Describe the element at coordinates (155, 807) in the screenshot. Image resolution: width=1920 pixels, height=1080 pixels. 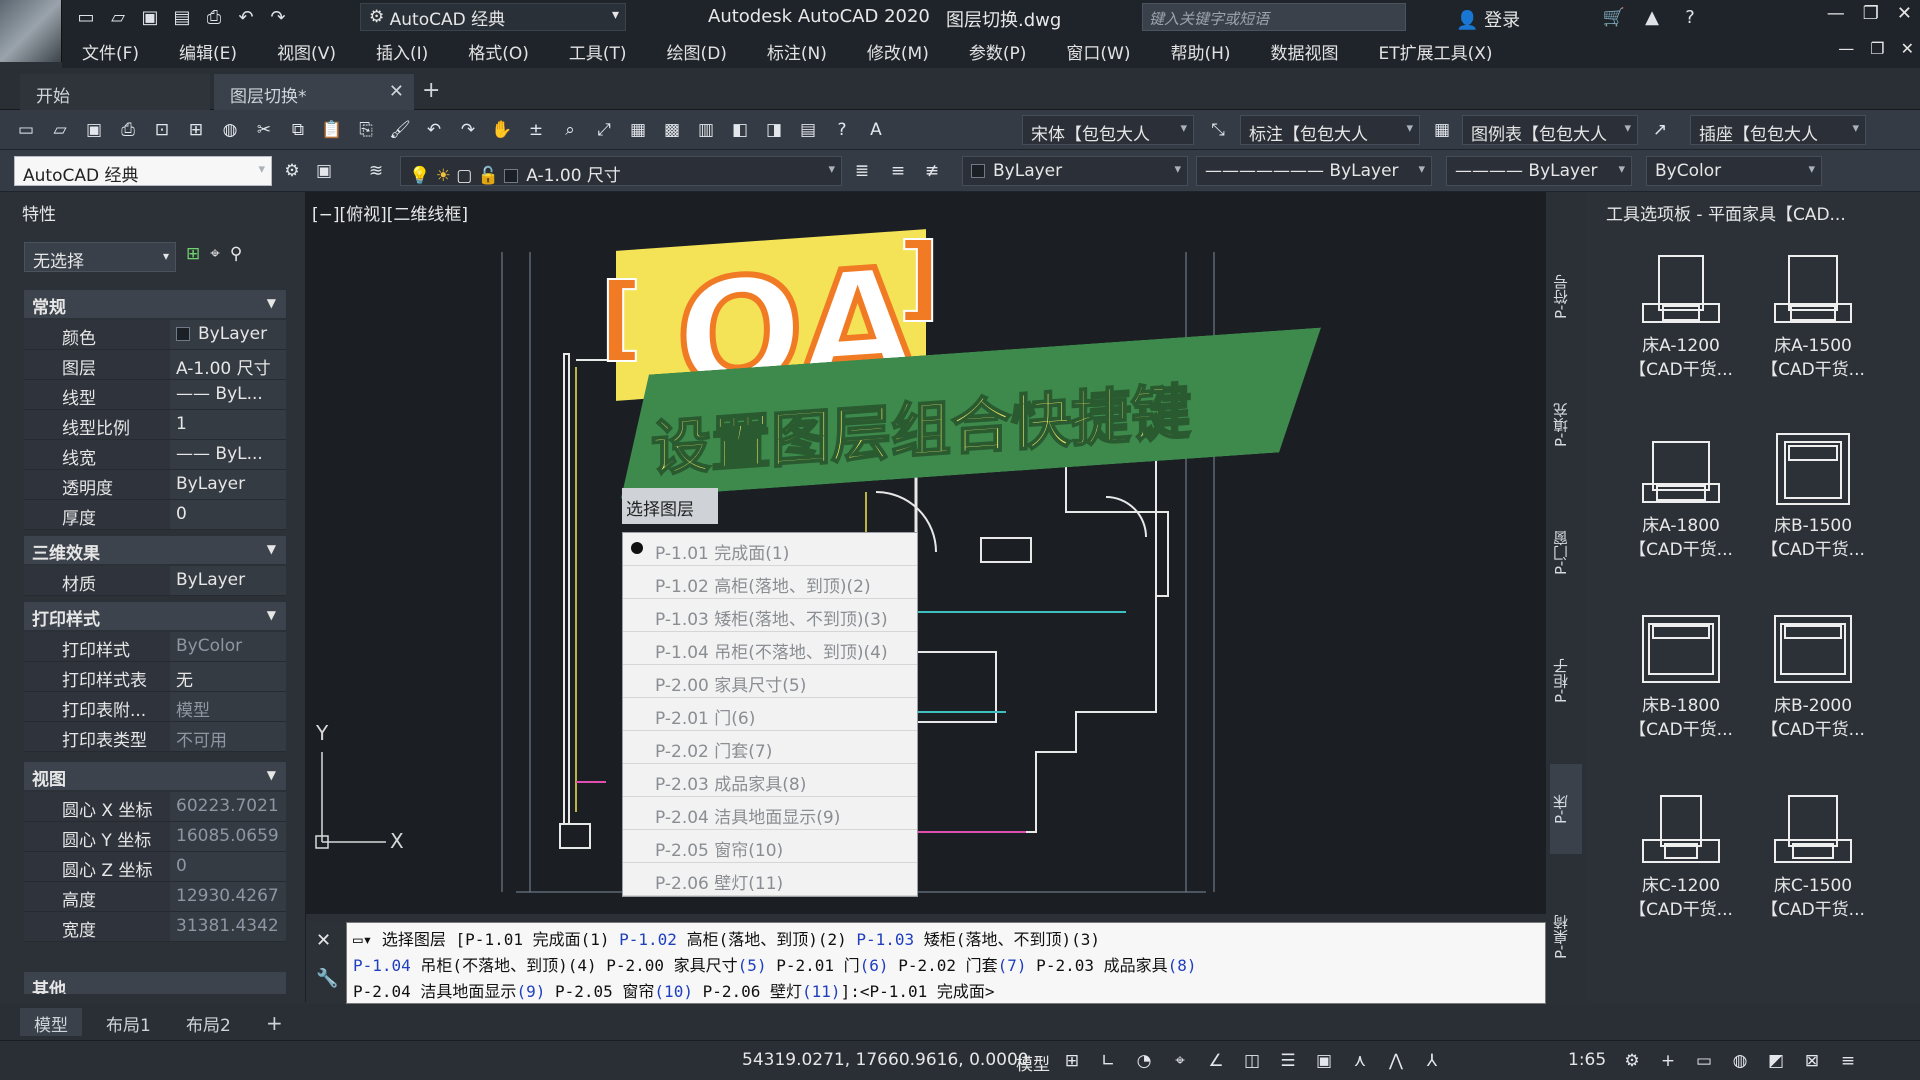
I see `prop-row: 圆心 X 坐标 60223.7021` at that location.